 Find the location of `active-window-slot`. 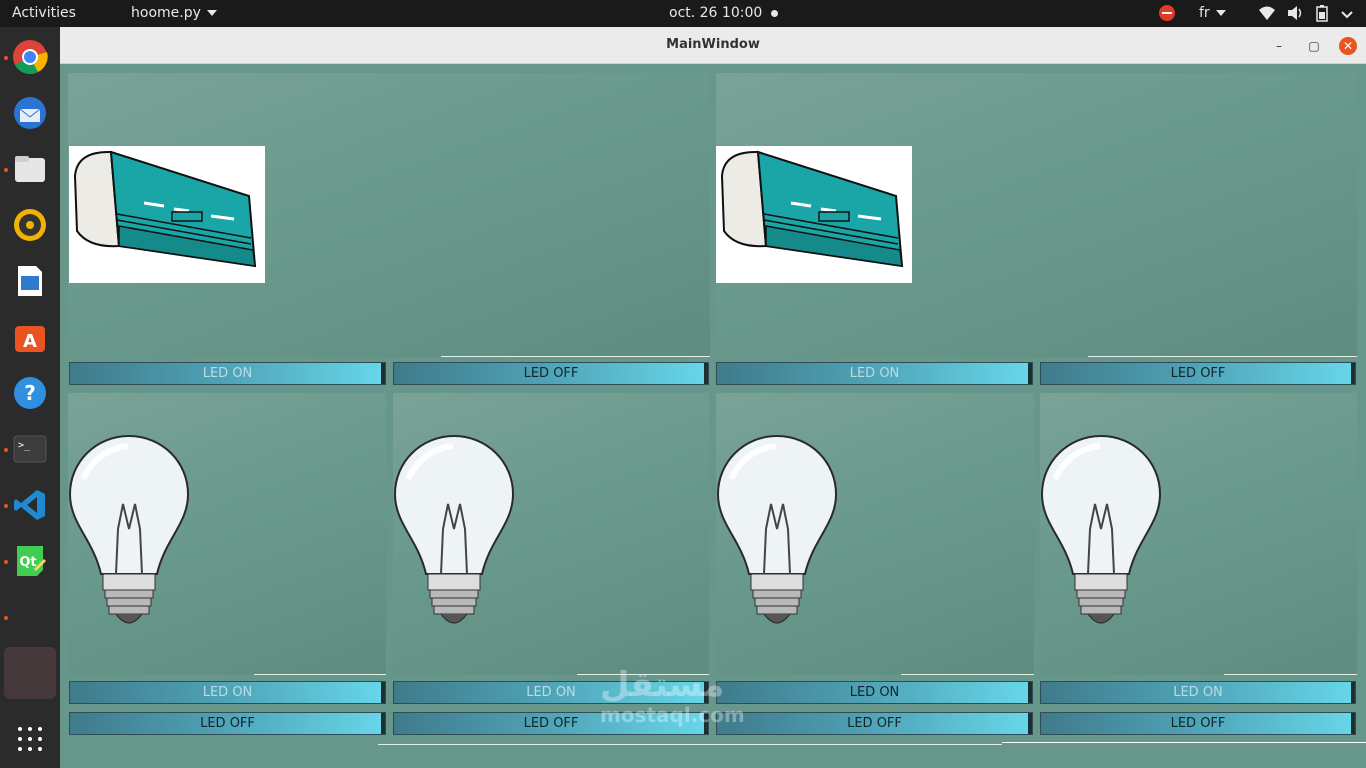

active-window-slot is located at coordinates (30, 673).